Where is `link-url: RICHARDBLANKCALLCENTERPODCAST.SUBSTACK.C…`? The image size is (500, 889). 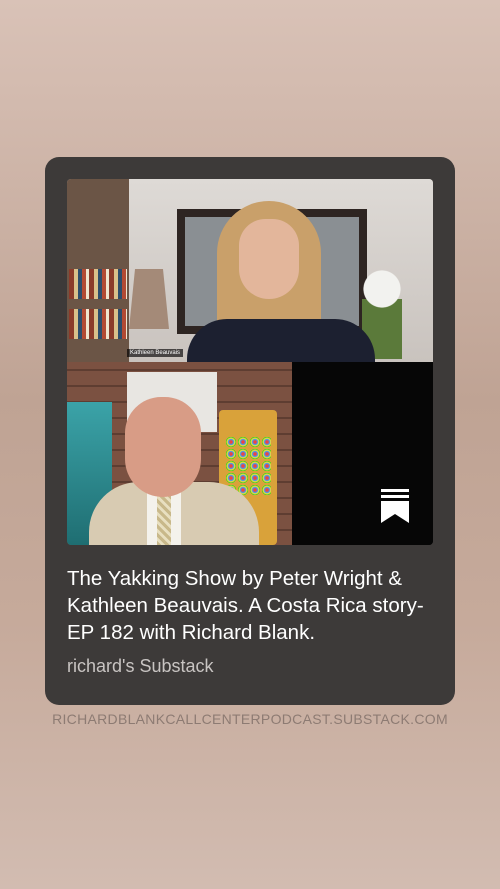
link-url: RICHARDBLANKCALLCENTERPODCAST.SUBSTACK.C… is located at coordinates (250, 719).